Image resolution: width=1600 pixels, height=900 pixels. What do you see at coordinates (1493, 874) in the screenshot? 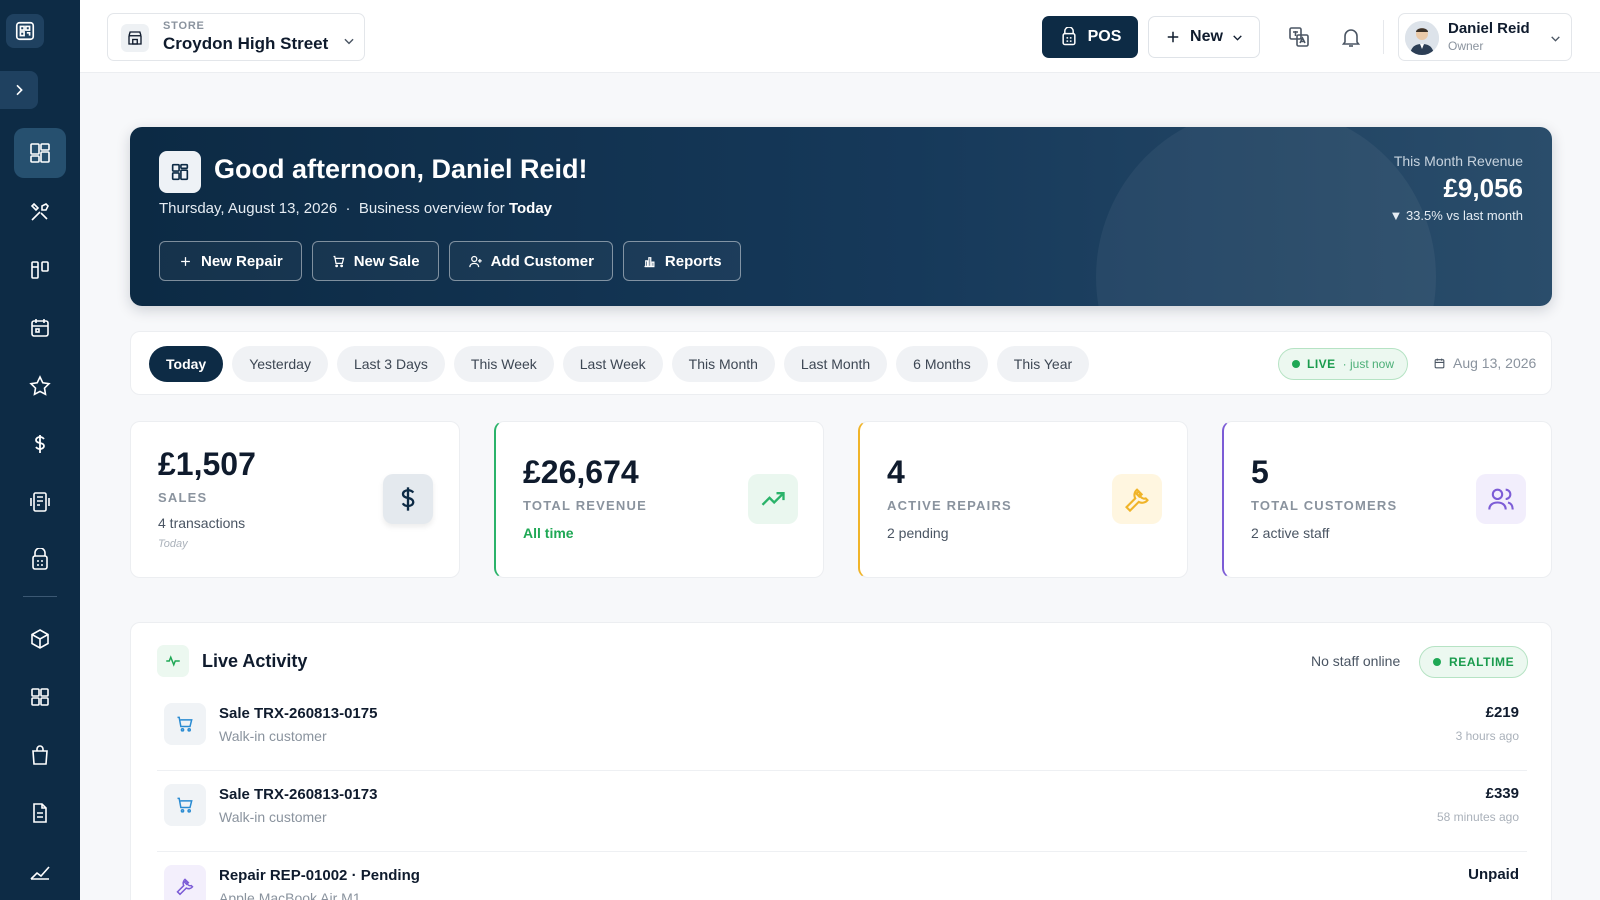
I see `activity-item-amount: Unpaid` at bounding box center [1493, 874].